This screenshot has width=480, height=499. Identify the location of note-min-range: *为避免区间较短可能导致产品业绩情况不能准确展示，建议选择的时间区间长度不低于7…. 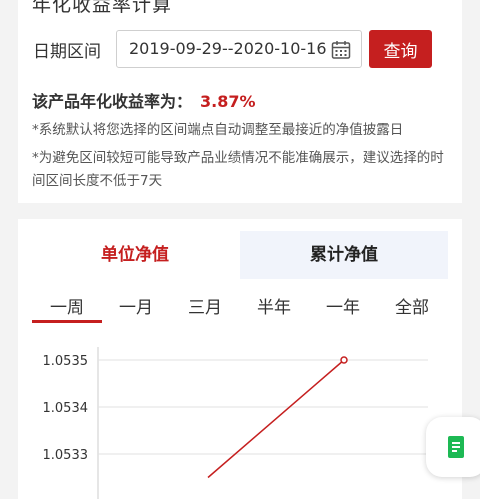
(238, 169).